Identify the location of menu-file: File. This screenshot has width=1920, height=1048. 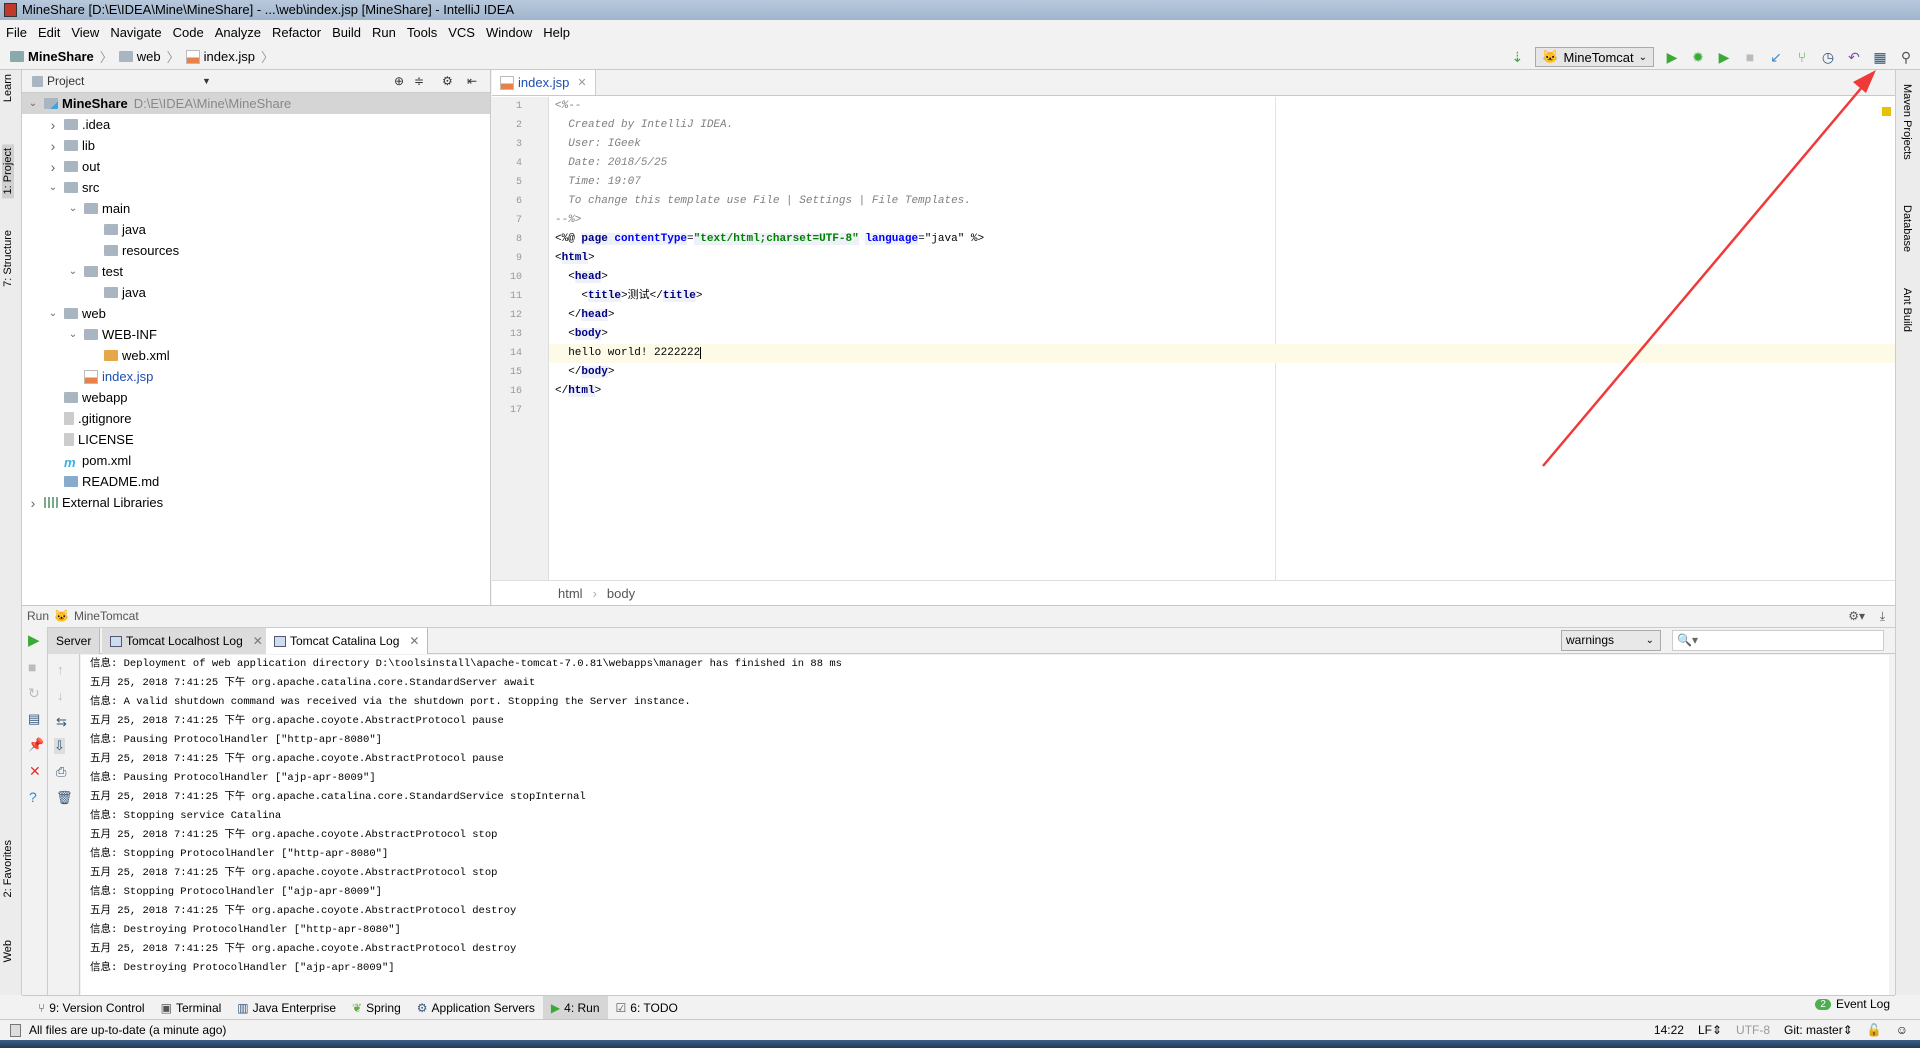
(16, 32).